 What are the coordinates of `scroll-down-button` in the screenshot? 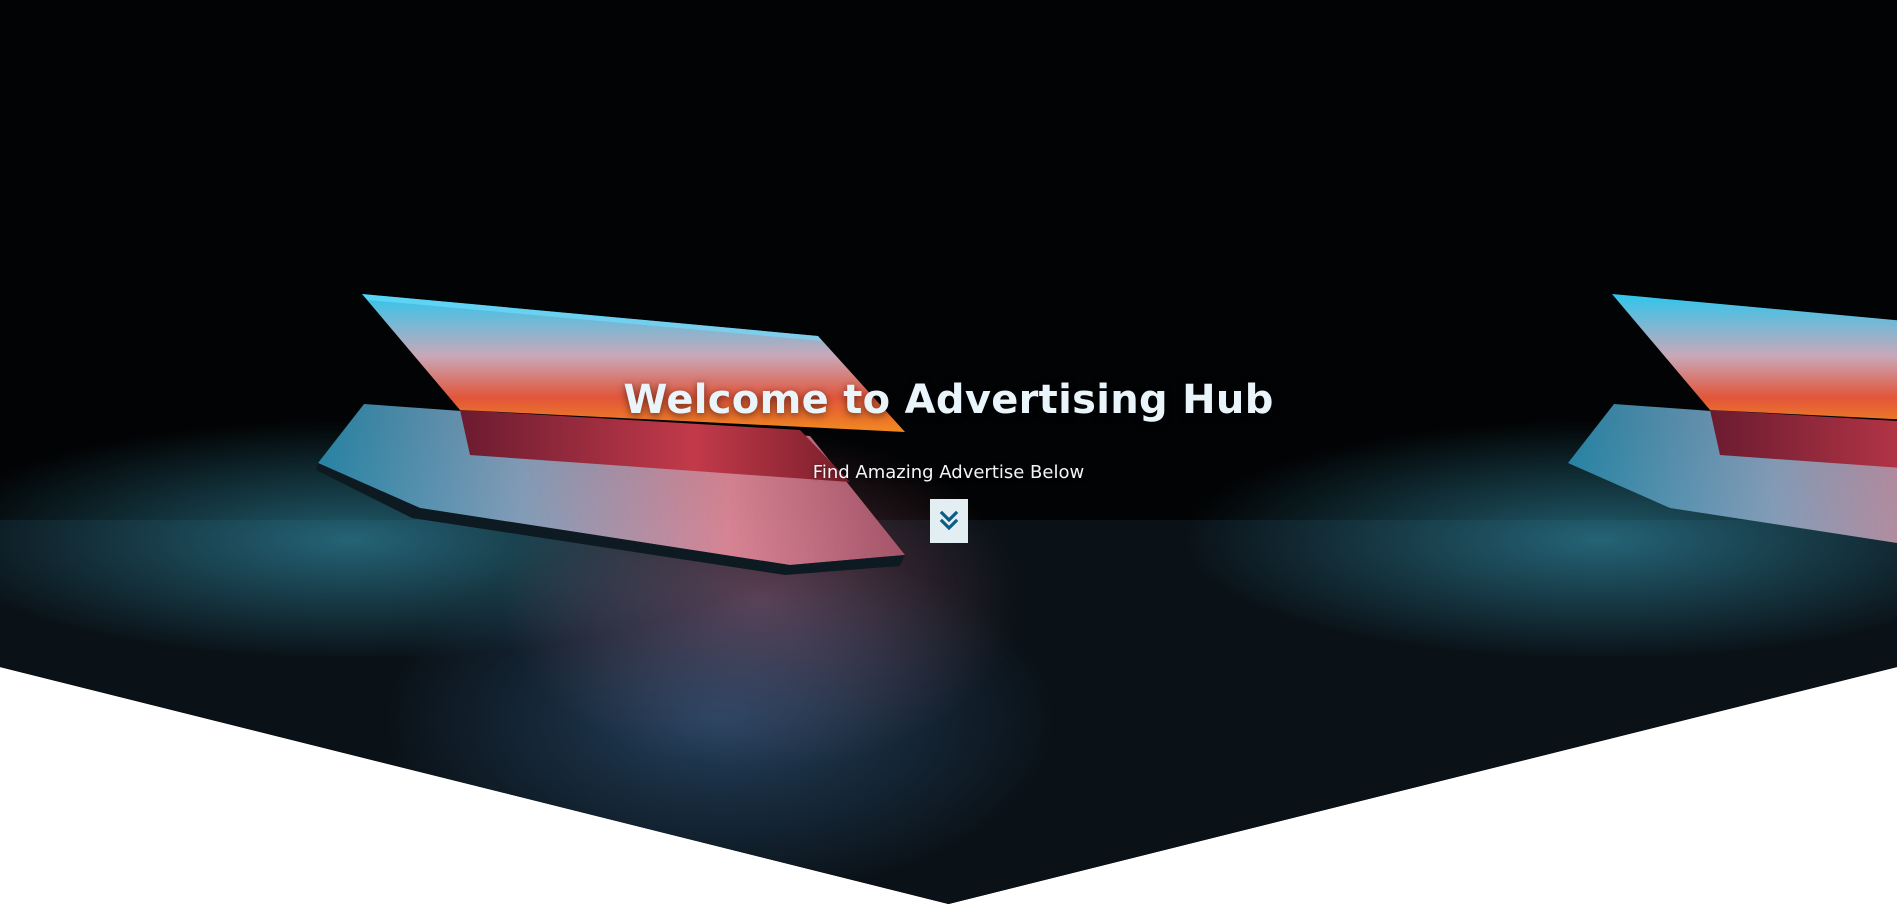 It's located at (949, 521).